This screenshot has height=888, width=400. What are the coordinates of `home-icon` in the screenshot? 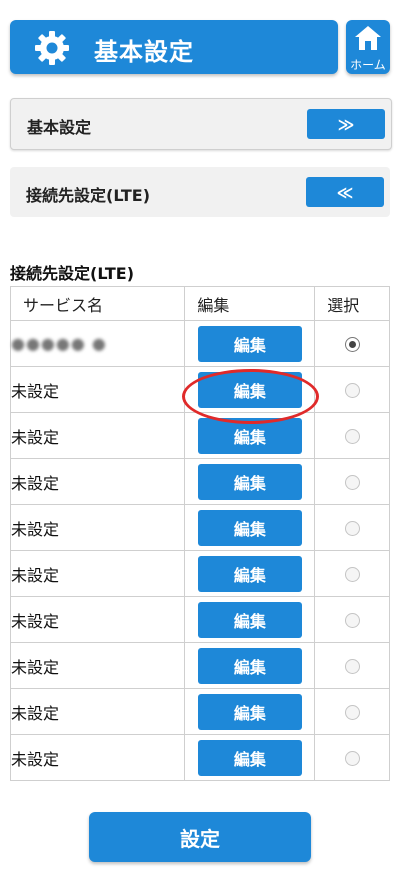 It's located at (368, 38).